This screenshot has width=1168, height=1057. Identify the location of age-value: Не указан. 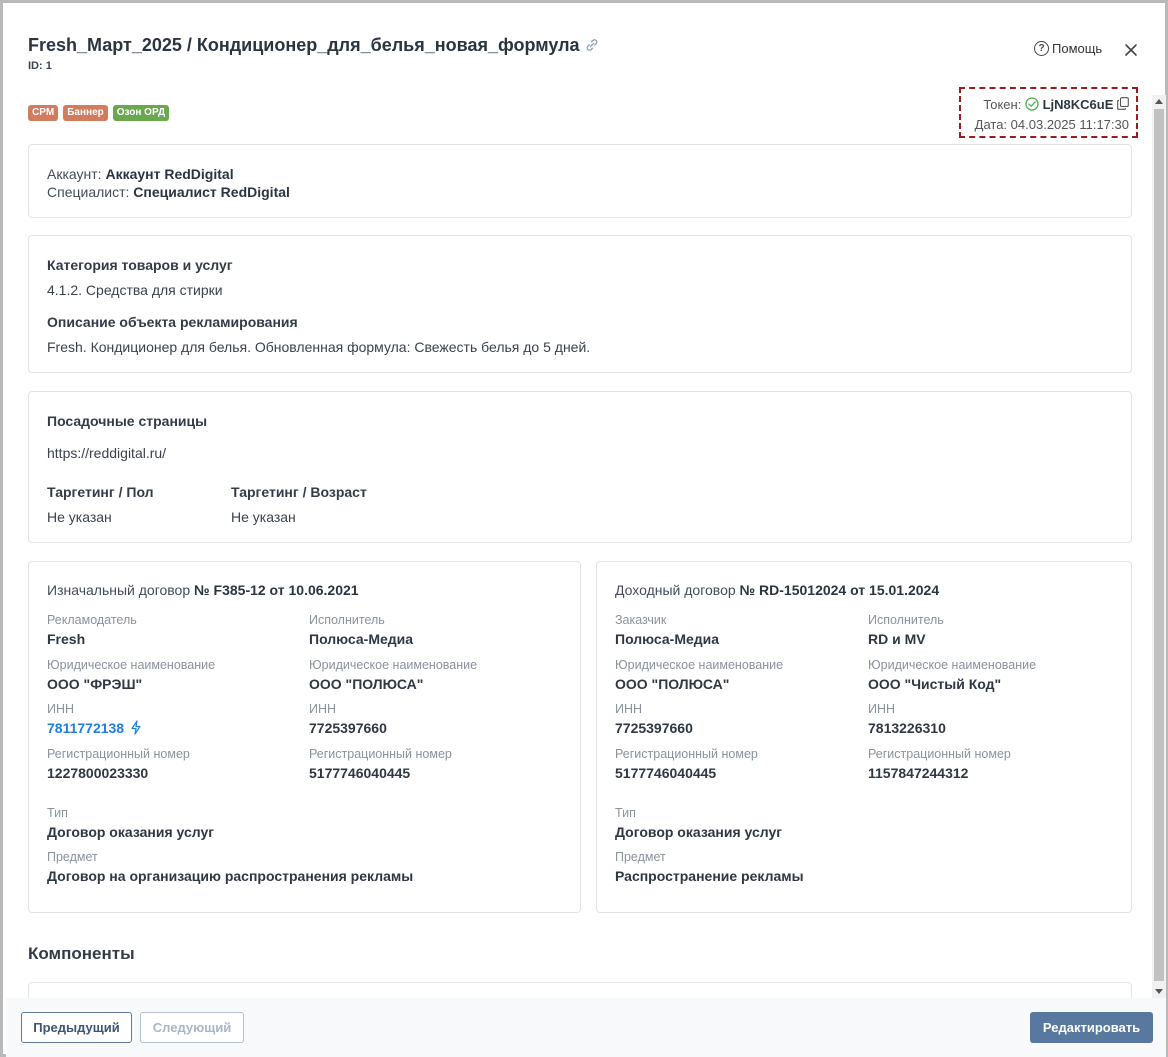
(263, 517).